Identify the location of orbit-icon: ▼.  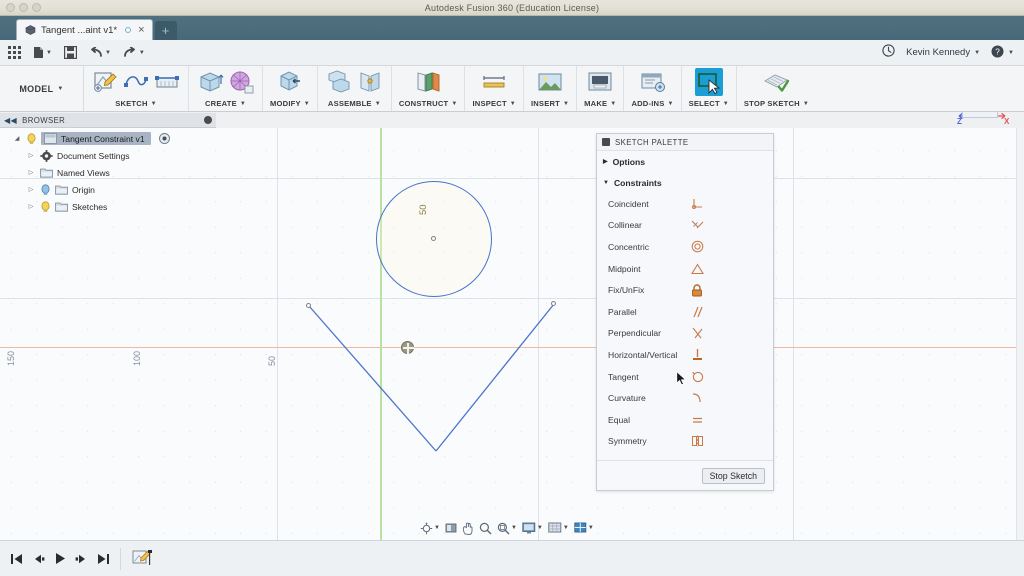
(430, 528).